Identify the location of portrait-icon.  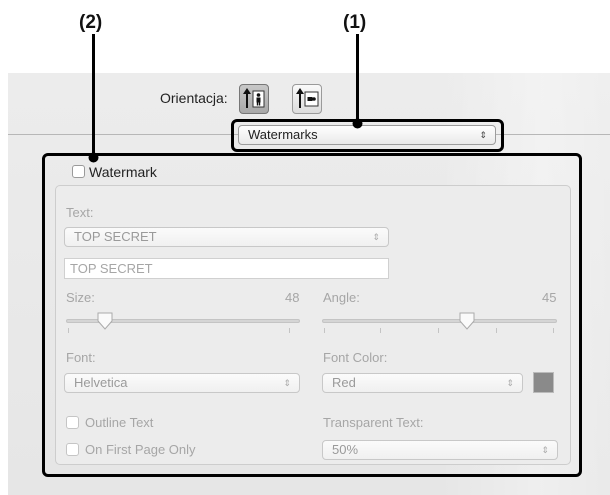
(254, 98).